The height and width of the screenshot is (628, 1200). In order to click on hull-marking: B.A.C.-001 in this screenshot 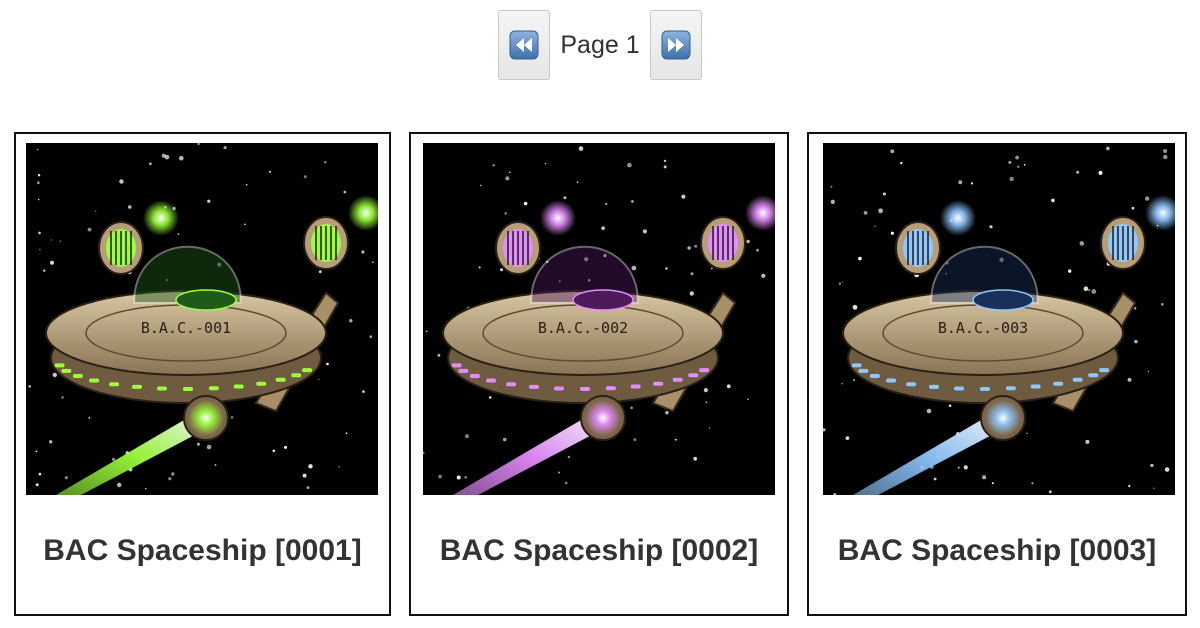, I will do `click(186, 328)`.